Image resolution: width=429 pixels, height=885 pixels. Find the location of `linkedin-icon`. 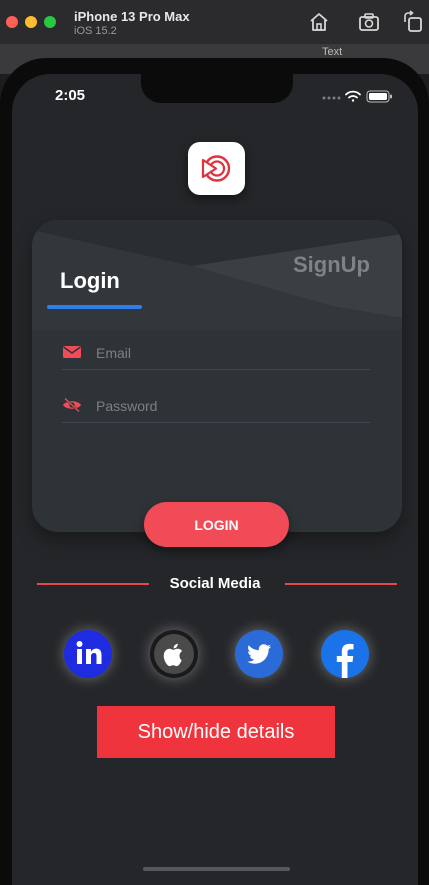

linkedin-icon is located at coordinates (89, 652).